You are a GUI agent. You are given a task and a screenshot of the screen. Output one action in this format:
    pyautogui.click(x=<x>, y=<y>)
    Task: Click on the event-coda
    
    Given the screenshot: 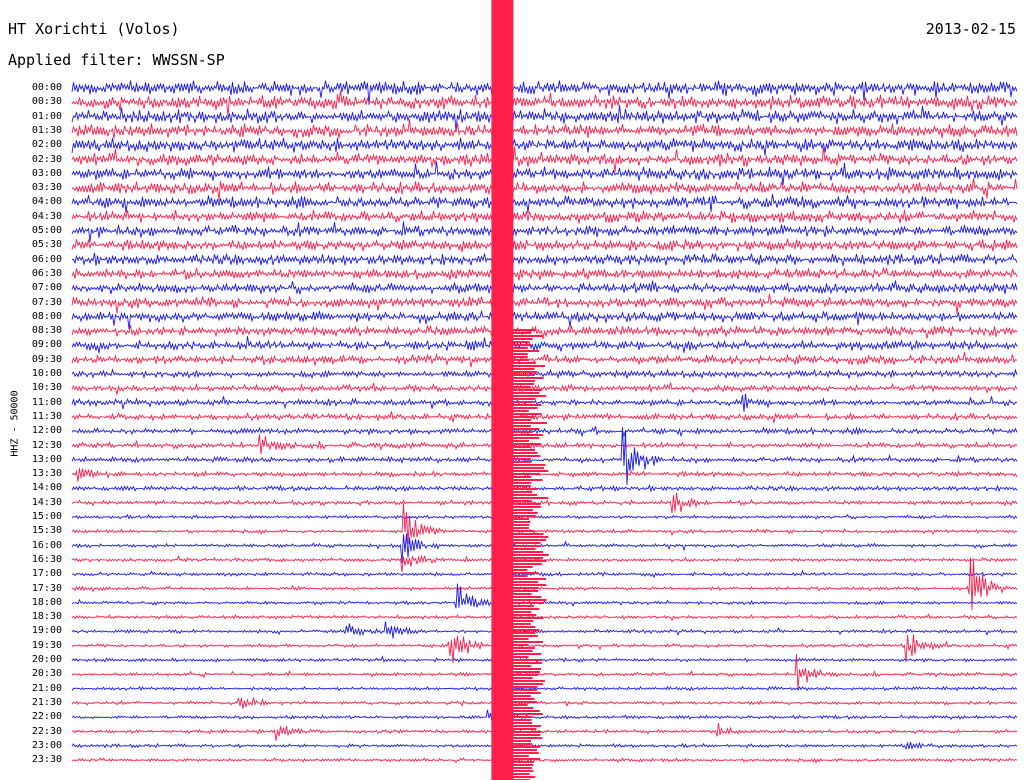 What is the action you would take?
    pyautogui.click(x=531, y=554)
    